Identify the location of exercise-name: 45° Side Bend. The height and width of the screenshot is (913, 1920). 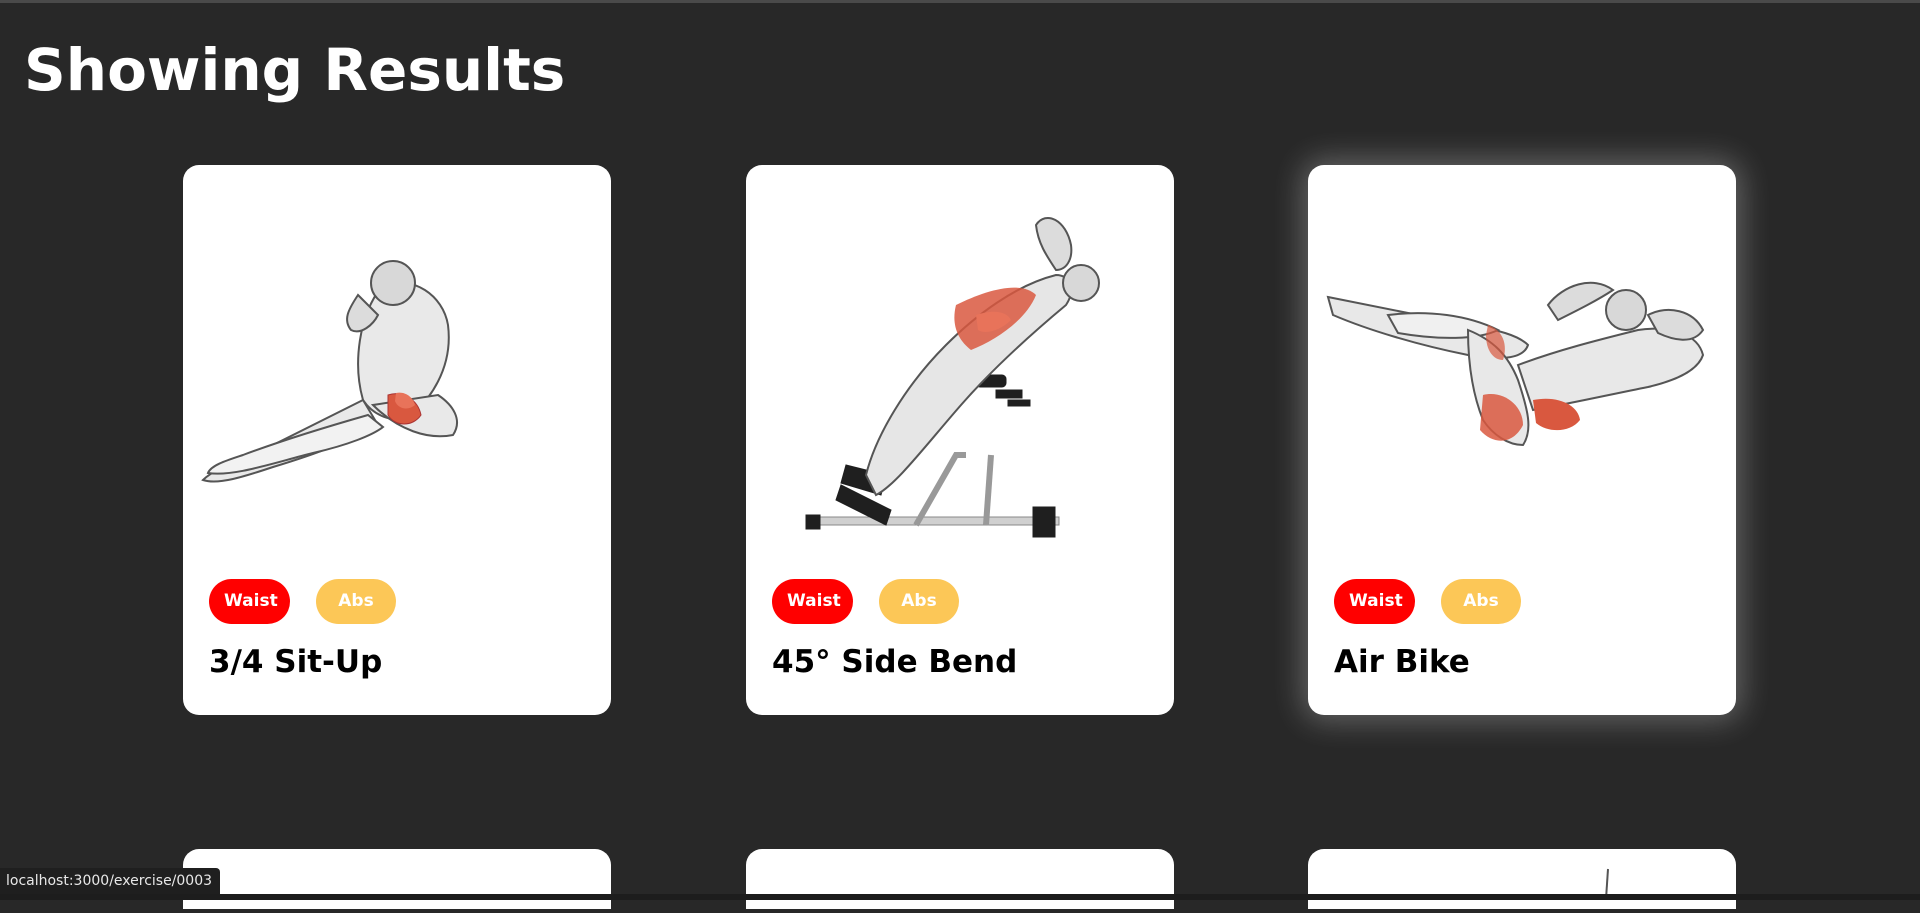
(895, 662).